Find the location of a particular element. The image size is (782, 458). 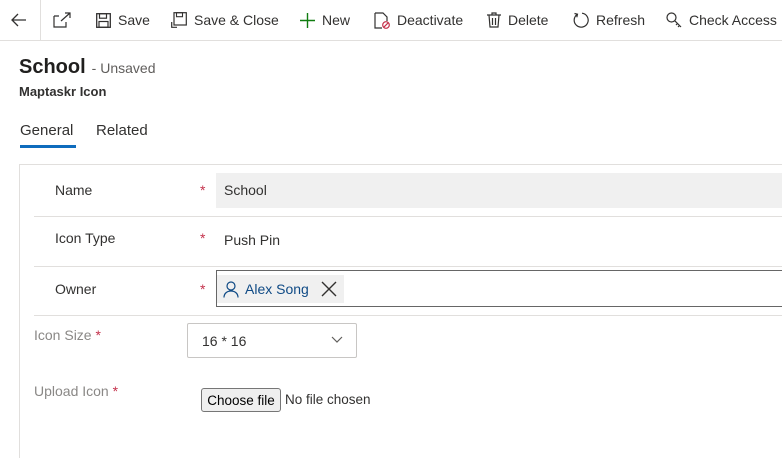

refresh-button: Refresh is located at coordinates (609, 20).